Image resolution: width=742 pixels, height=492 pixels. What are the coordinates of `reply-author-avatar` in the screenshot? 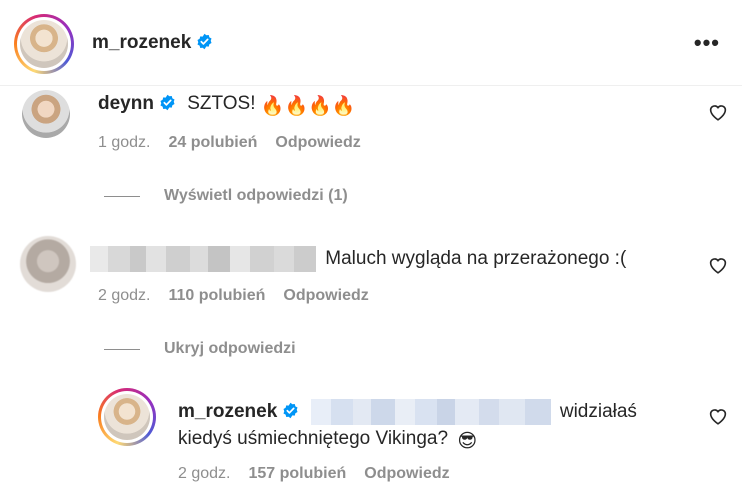 It's located at (127, 417).